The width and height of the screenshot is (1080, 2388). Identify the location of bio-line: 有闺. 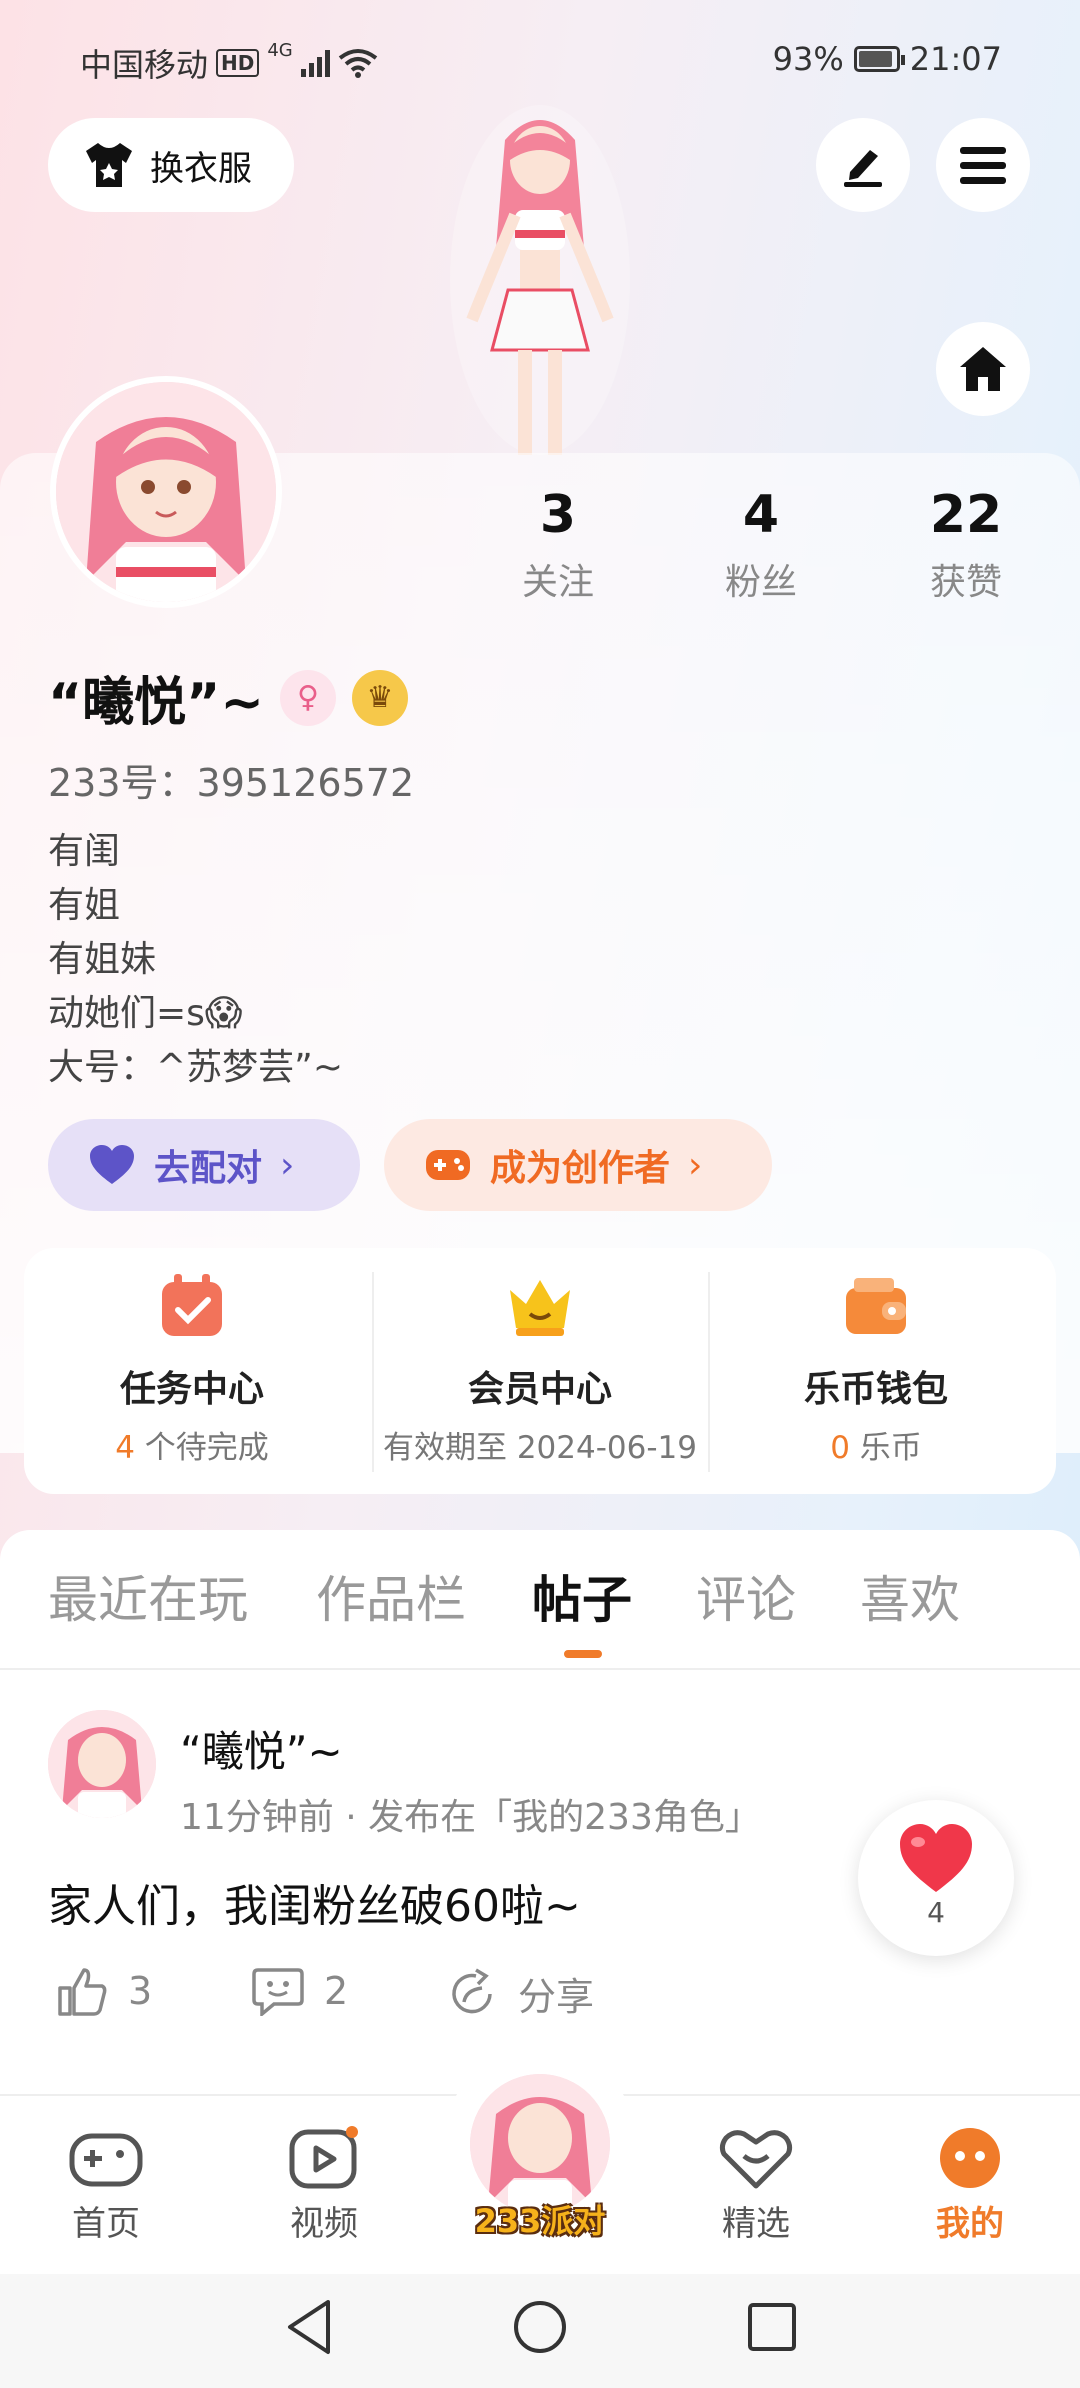
(84, 851).